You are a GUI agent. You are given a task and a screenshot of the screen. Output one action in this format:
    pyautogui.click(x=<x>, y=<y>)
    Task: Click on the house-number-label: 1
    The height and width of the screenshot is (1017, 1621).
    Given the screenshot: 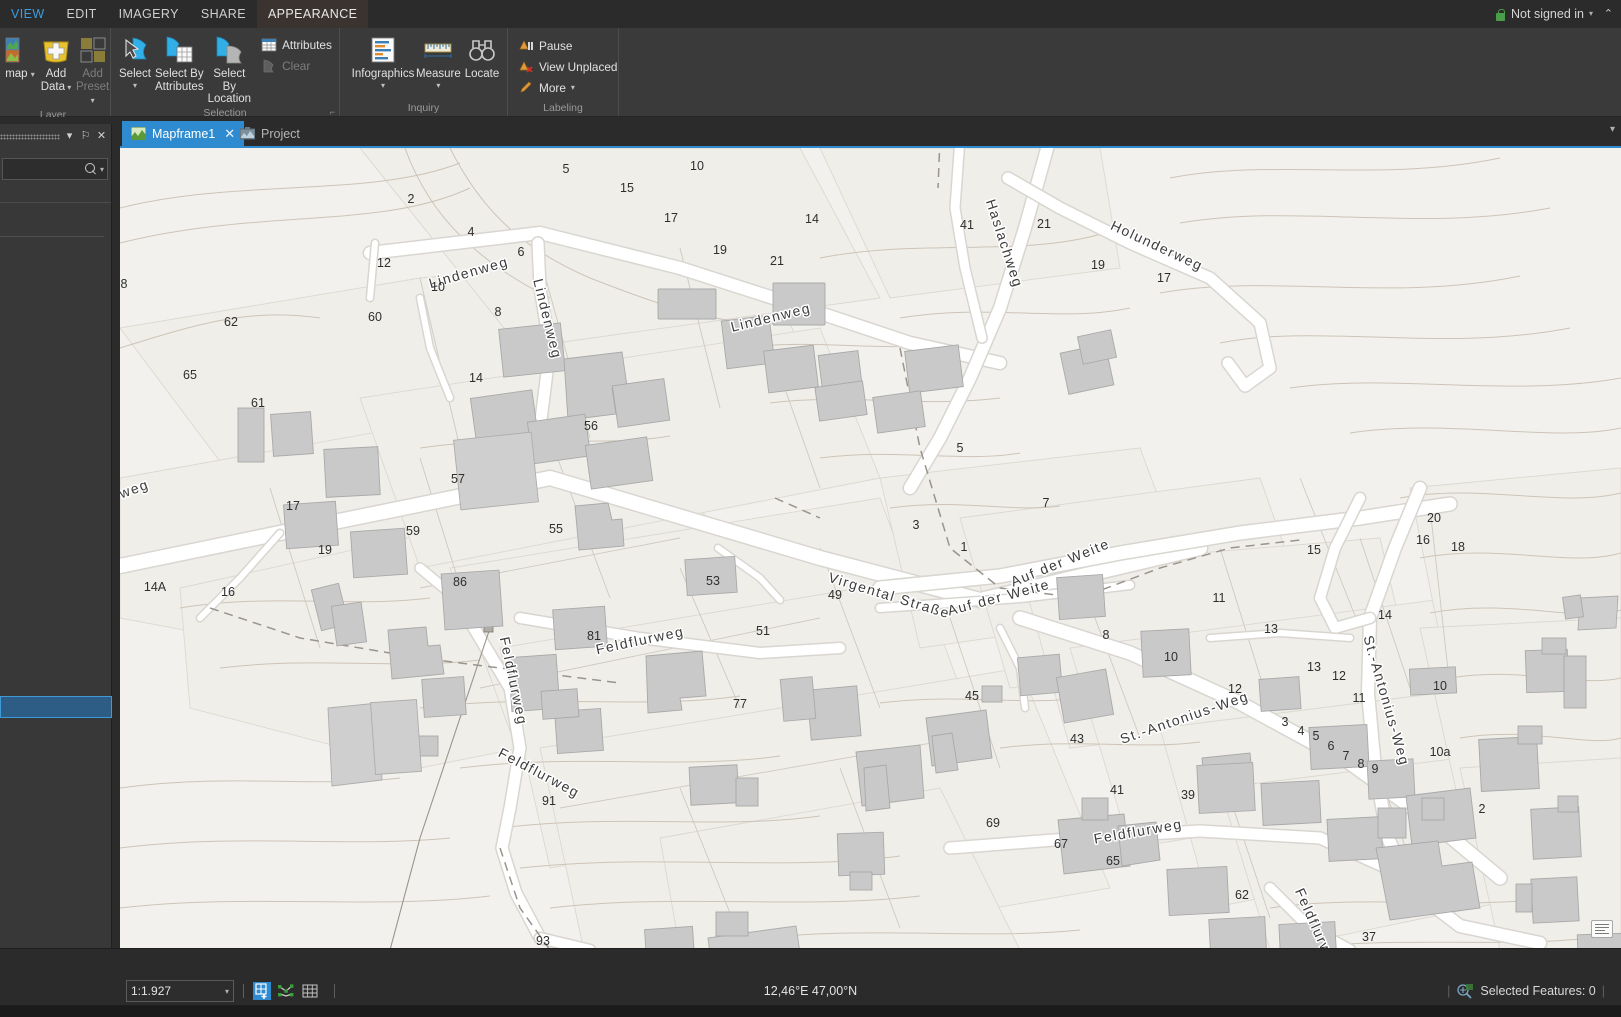 What is the action you would take?
    pyautogui.click(x=964, y=547)
    